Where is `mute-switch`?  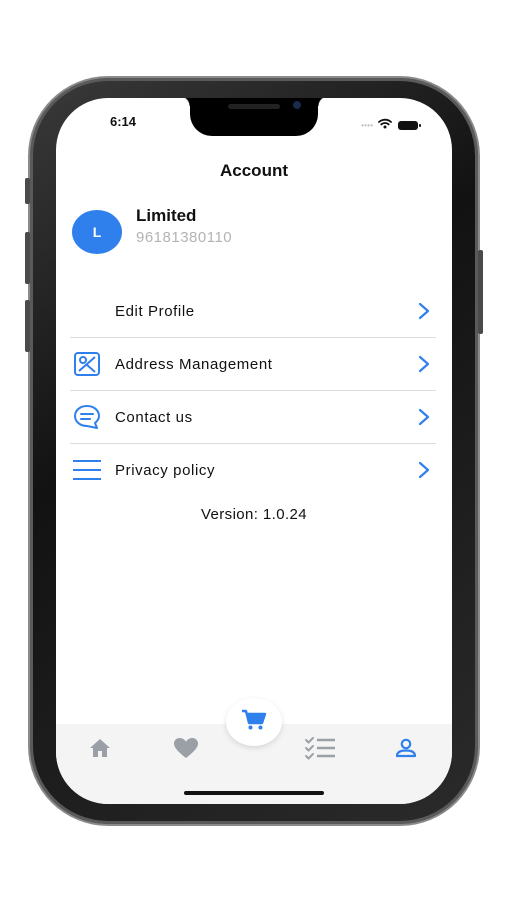 mute-switch is located at coordinates (27, 191).